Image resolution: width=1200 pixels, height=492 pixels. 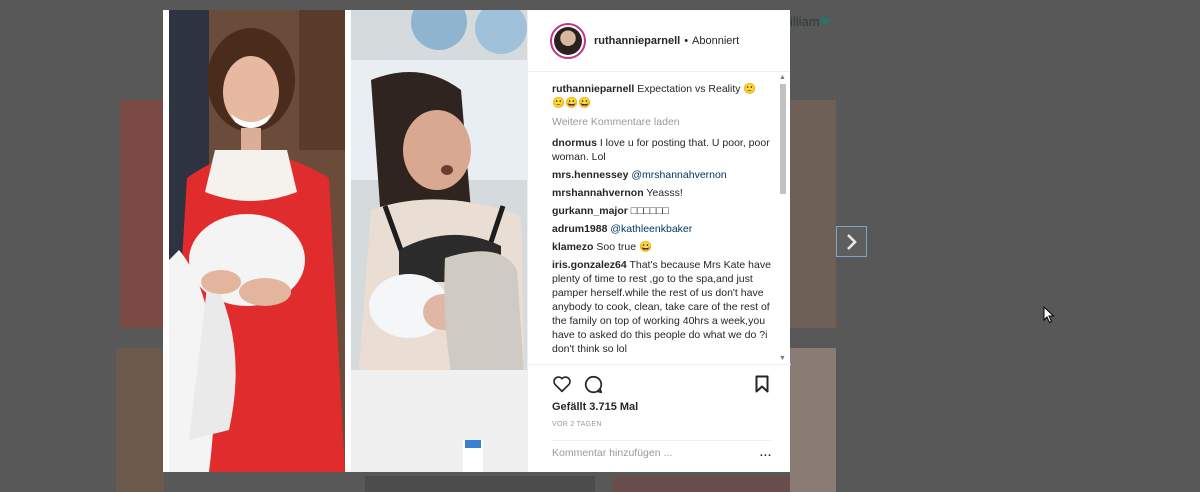 I want to click on bookmark-icon, so click(x=762, y=384).